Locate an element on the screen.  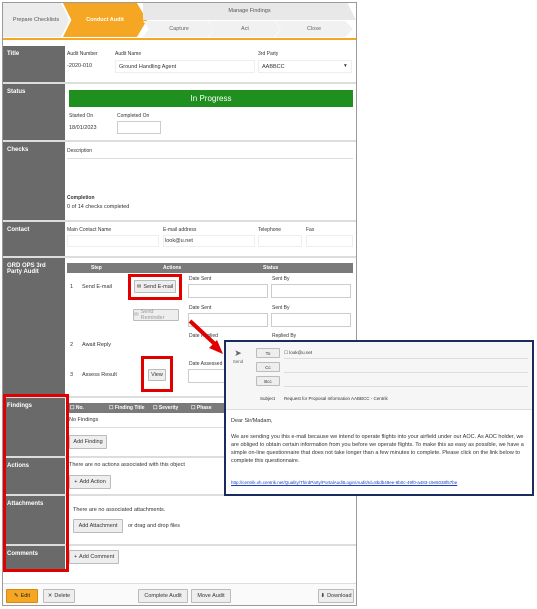
third-party-label: 3rd Party is located at coordinates (268, 54).